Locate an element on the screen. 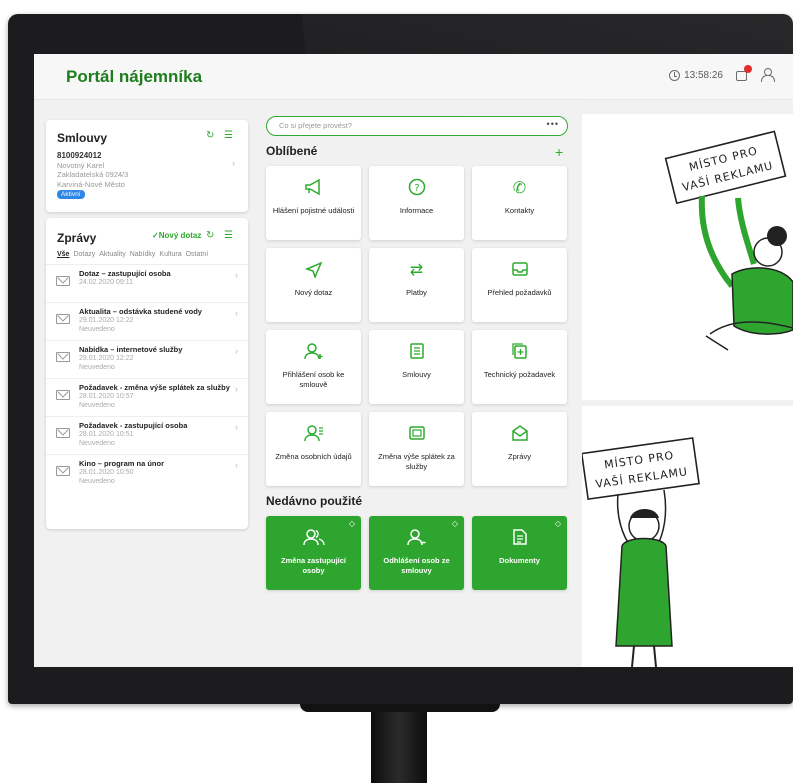  contract-street: Zakladatelská 0924/3 is located at coordinates (93, 174).